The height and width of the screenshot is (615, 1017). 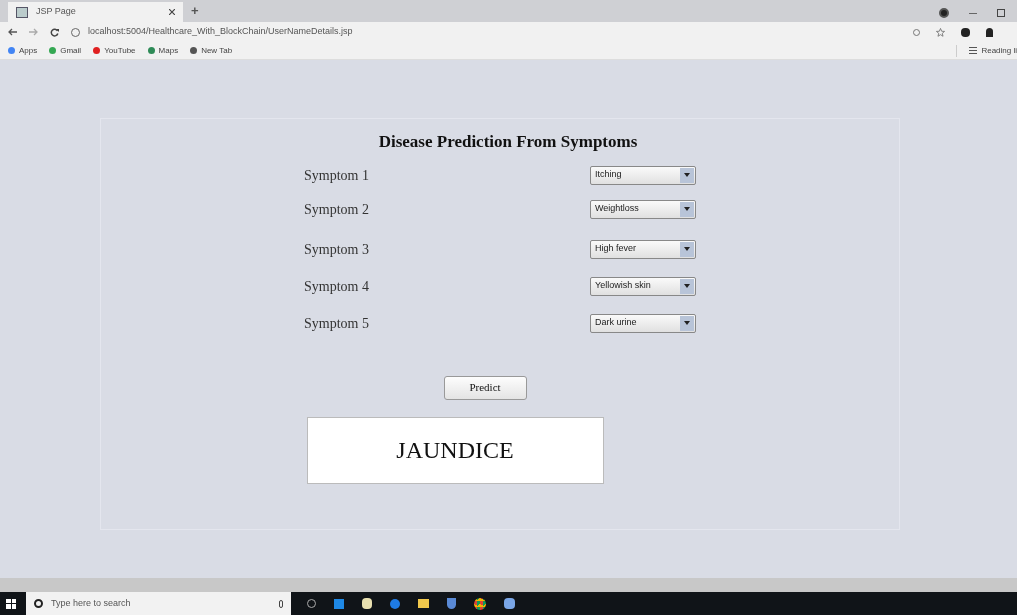 What do you see at coordinates (336, 286) in the screenshot?
I see `symptom-label: Symptom 4` at bounding box center [336, 286].